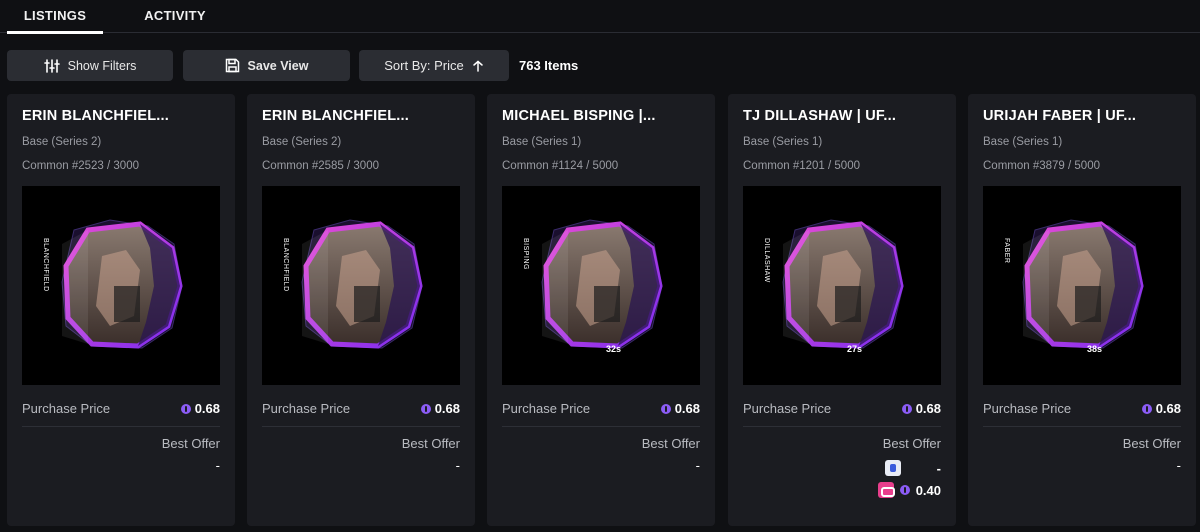 This screenshot has height=532, width=1200. I want to click on octagon-cage-art: DILLASHAW 27s, so click(833, 286).